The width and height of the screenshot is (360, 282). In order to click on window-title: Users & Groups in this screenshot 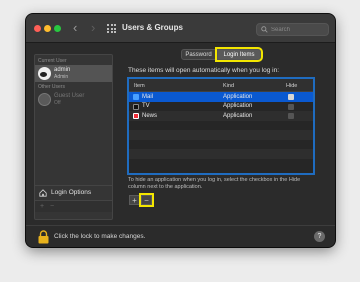, I will do `click(152, 27)`.